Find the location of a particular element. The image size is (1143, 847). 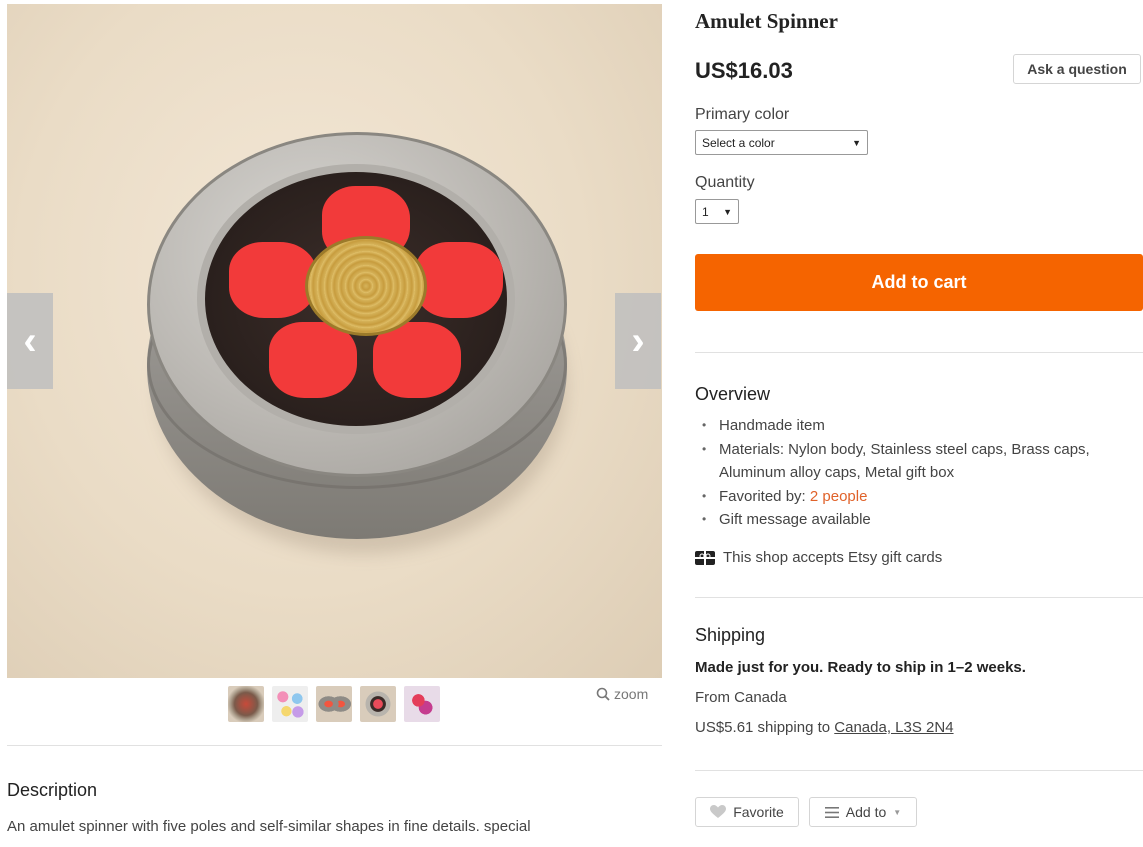

add-to-list-button: Add to ▼ is located at coordinates (863, 812).